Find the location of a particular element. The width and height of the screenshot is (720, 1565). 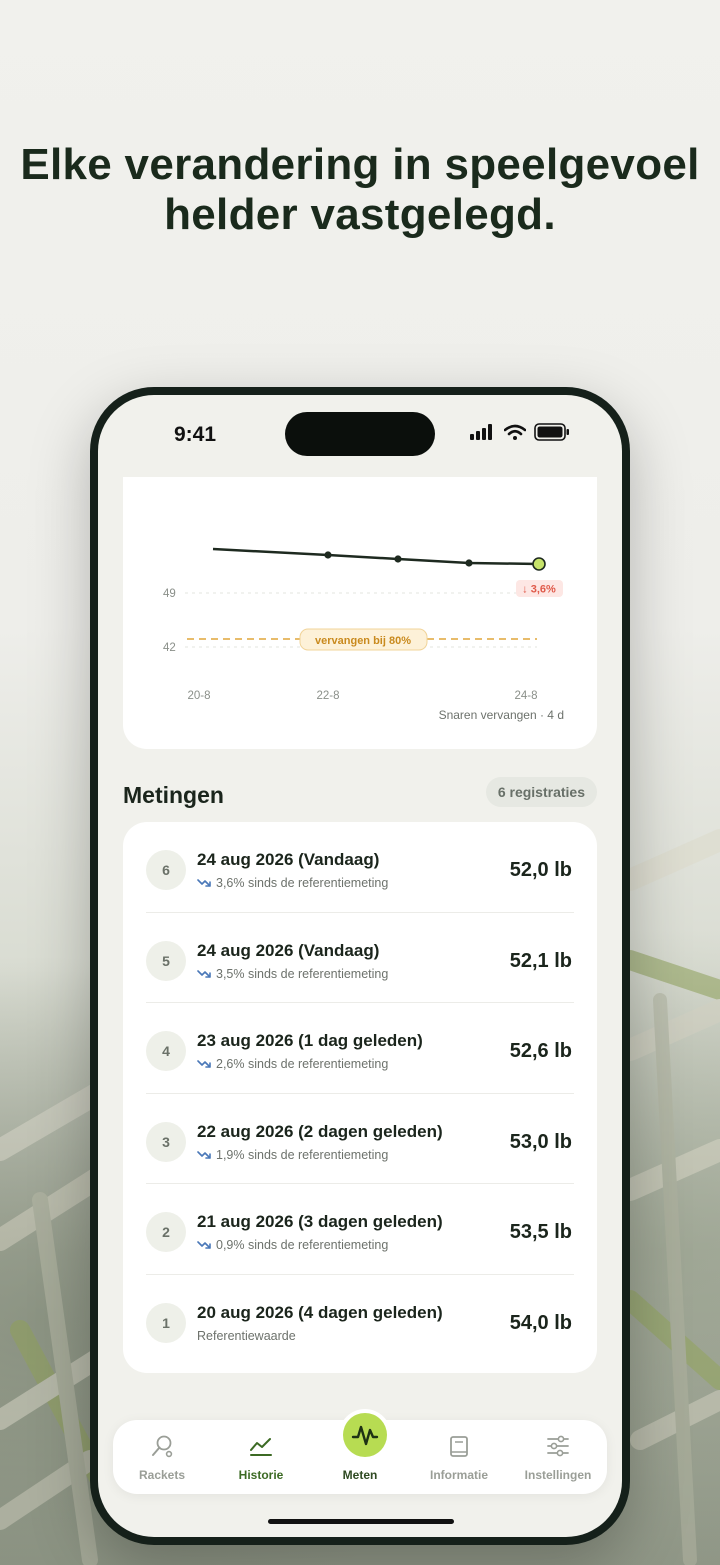

status-time: 9:41 is located at coordinates (195, 434).